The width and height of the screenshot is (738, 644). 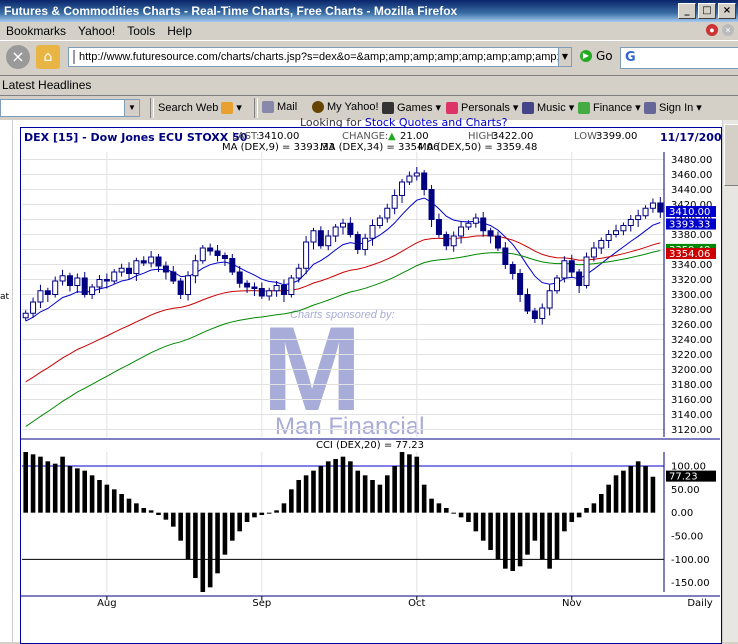 What do you see at coordinates (691, 355) in the screenshot?
I see `price-tick-label: 3220.00` at bounding box center [691, 355].